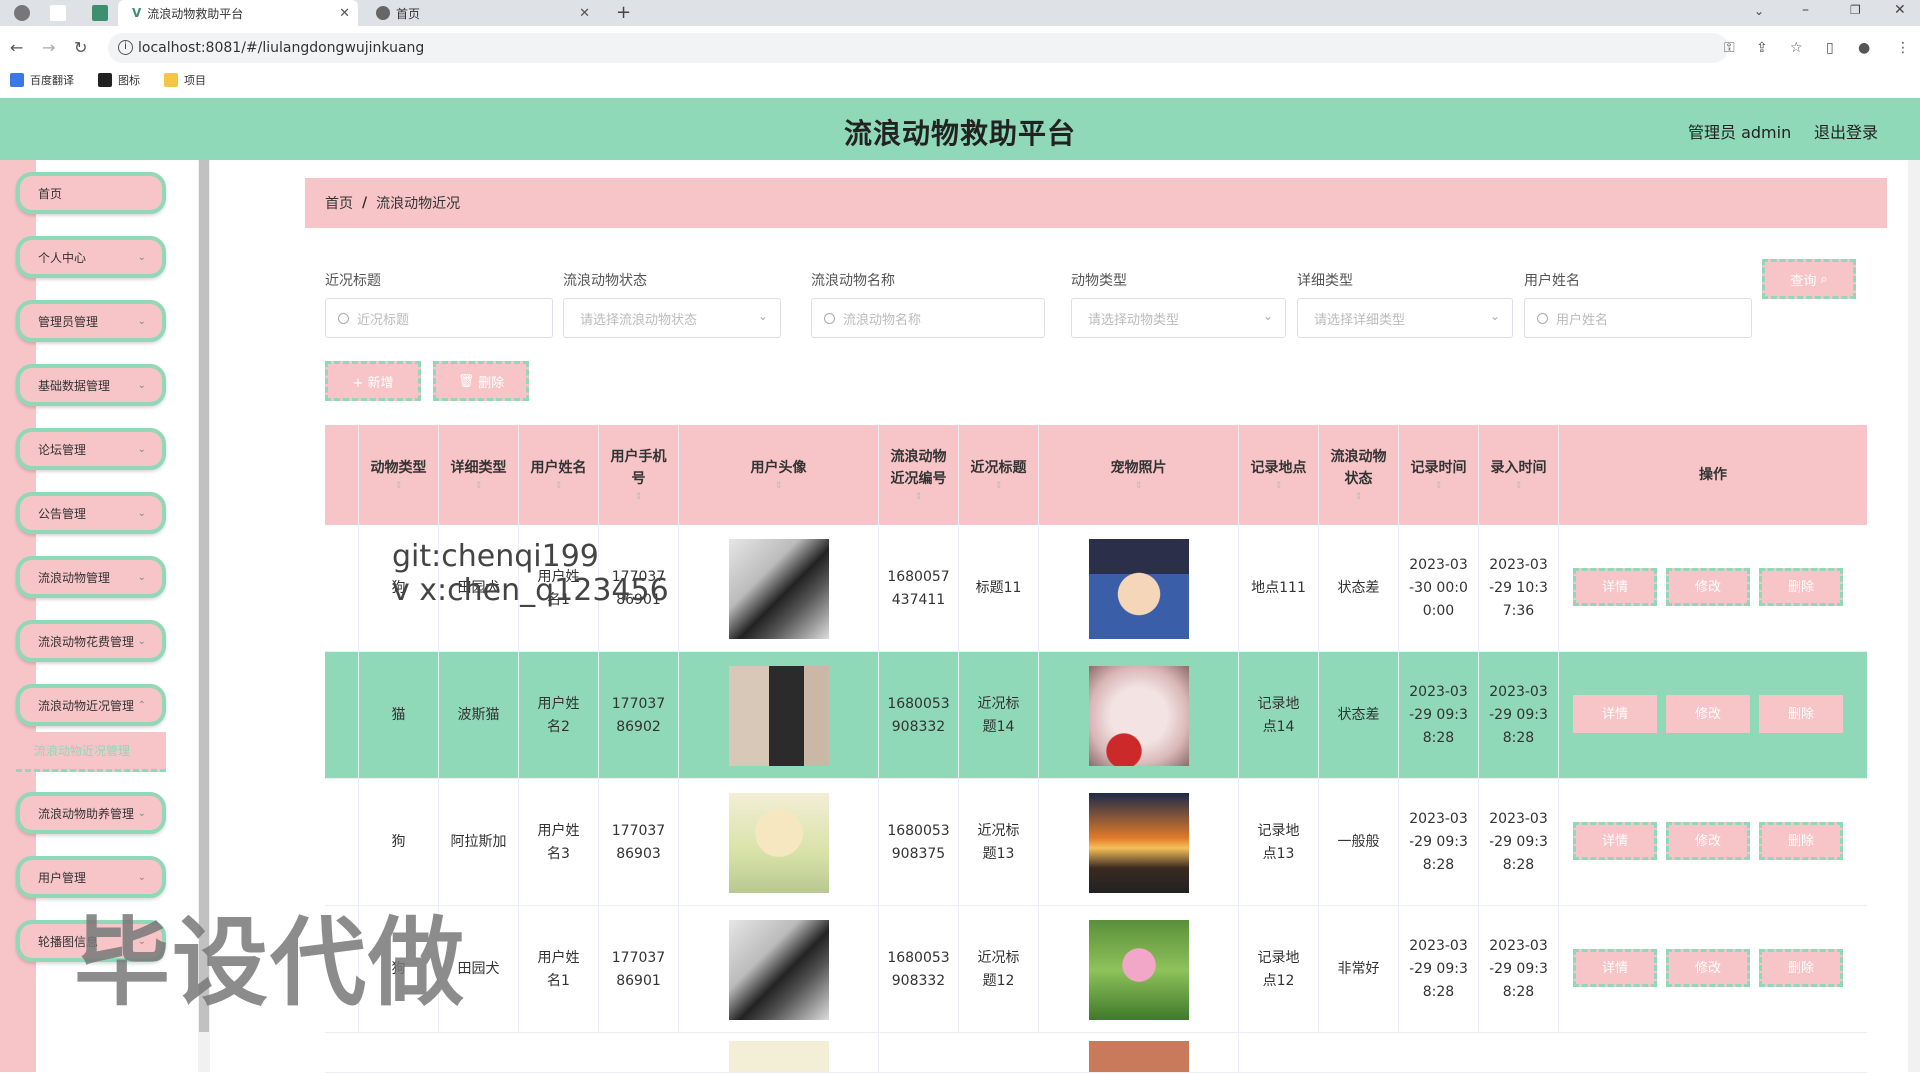 The height and width of the screenshot is (1073, 1920). I want to click on status-select: 请选择流浪动物状态 ⌄, so click(672, 318).